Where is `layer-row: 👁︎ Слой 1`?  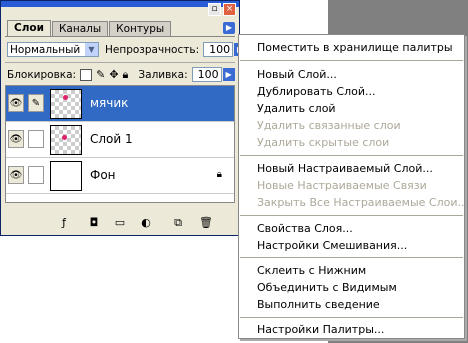 layer-row: 👁︎ Слой 1 is located at coordinates (120, 140).